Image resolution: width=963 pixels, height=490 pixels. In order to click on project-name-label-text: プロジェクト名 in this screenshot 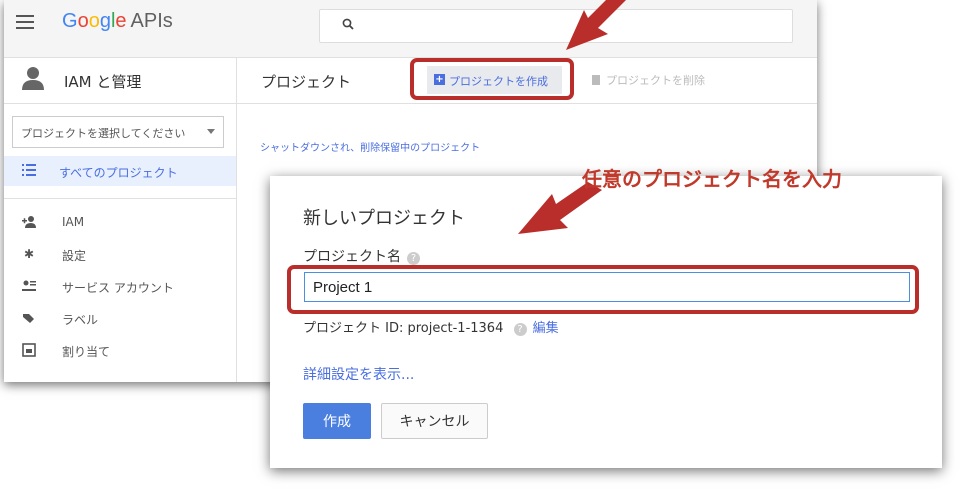, I will do `click(352, 257)`.